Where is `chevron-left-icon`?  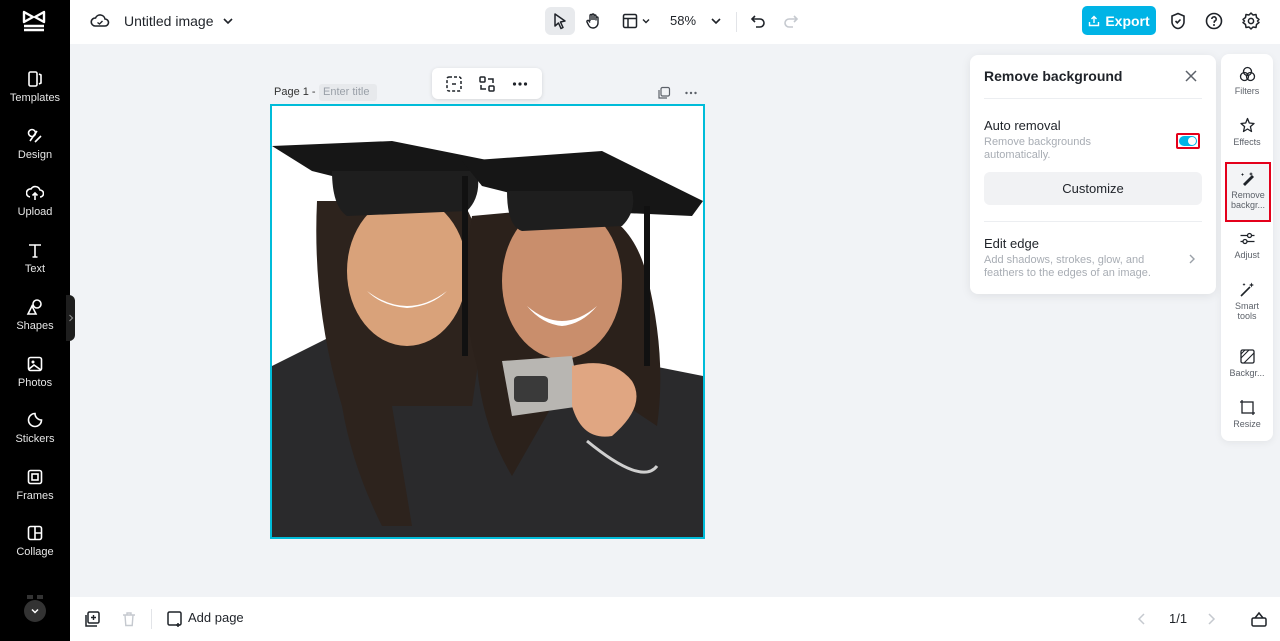
chevron-left-icon is located at coordinates (1142, 619).